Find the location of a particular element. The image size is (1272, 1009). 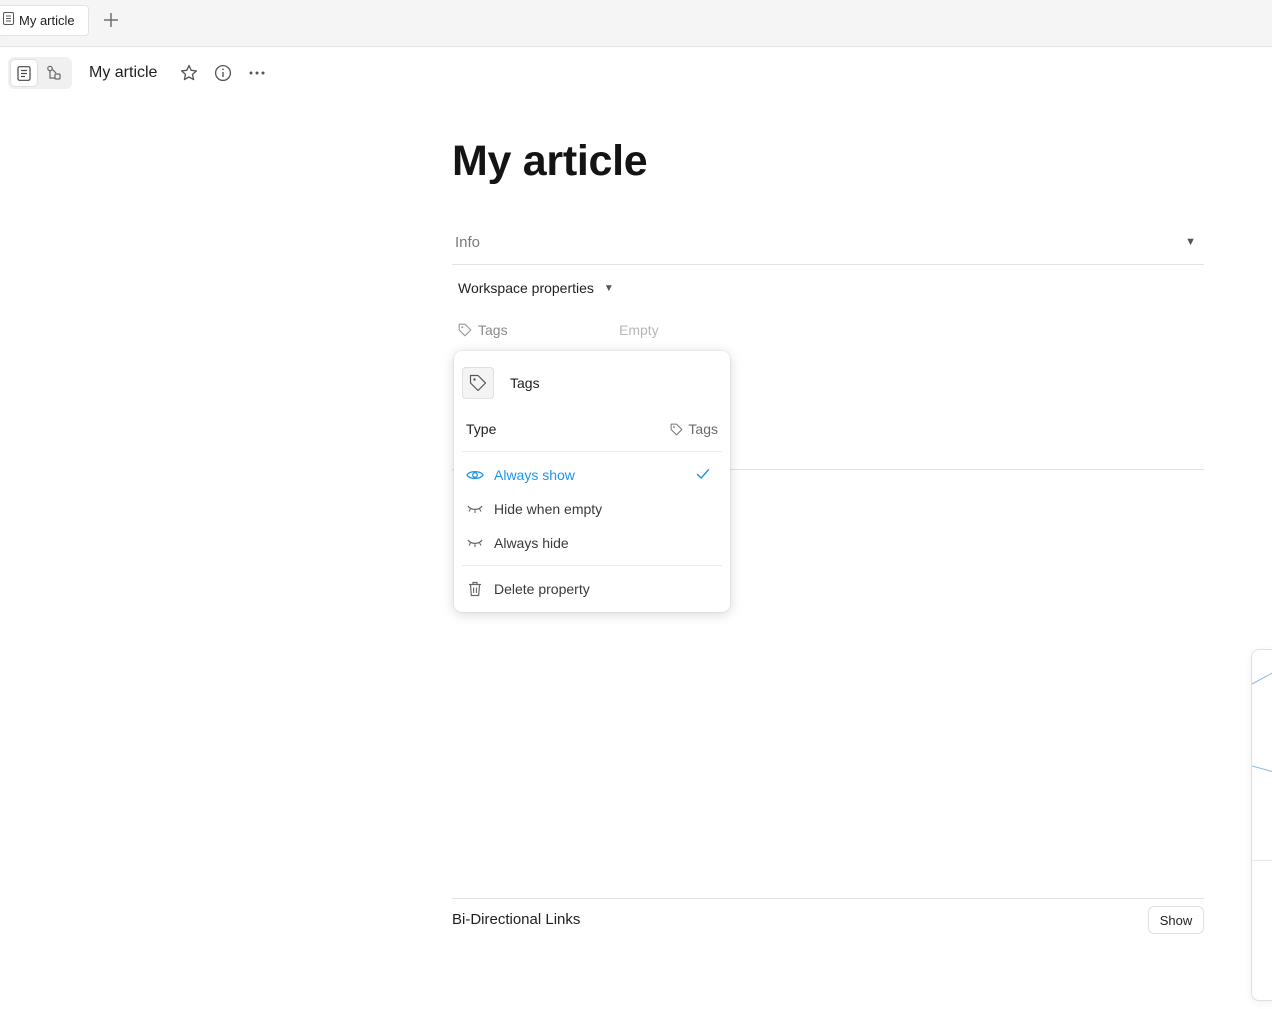

tags-property-row: Tags Empty is located at coordinates (608, 330).